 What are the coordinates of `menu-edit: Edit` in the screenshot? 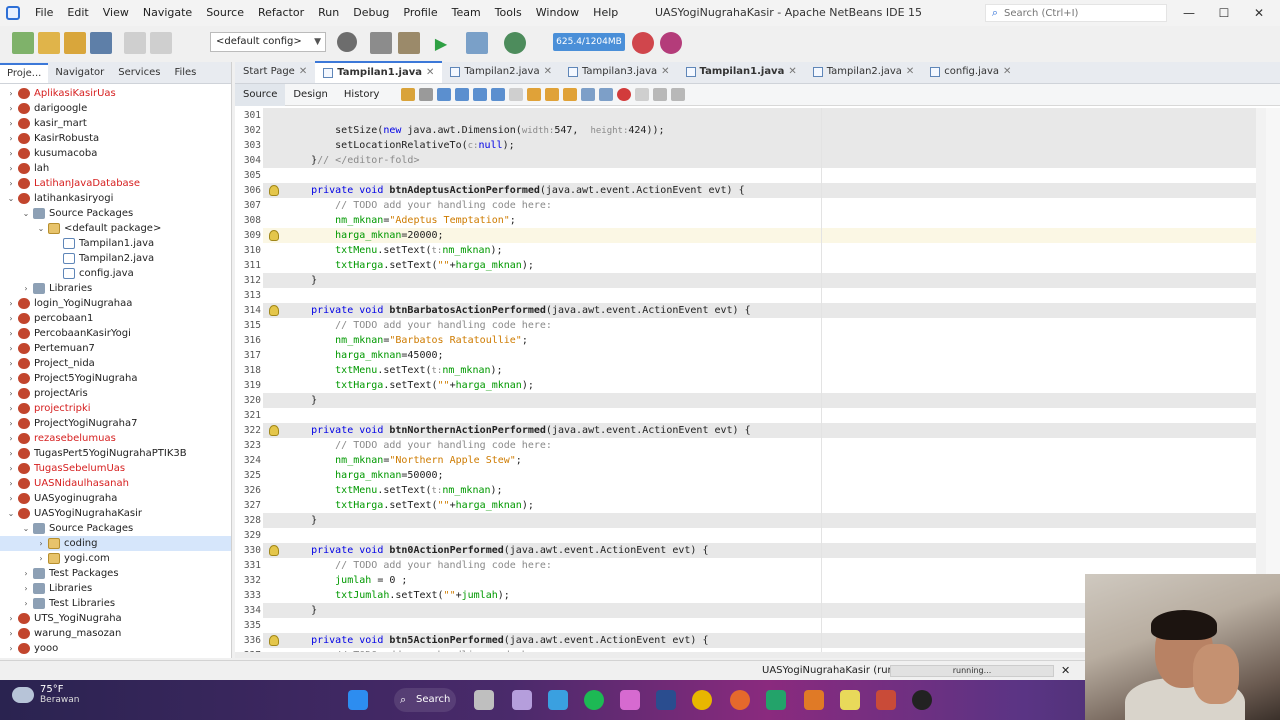 It's located at (77, 13).